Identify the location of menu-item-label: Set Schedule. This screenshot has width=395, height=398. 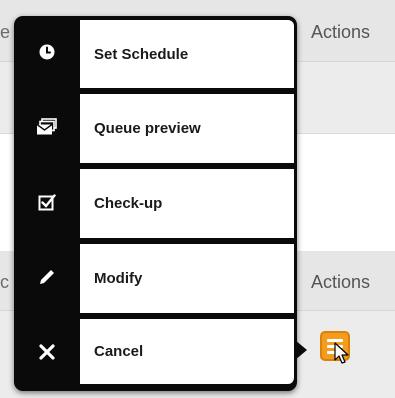
(187, 54).